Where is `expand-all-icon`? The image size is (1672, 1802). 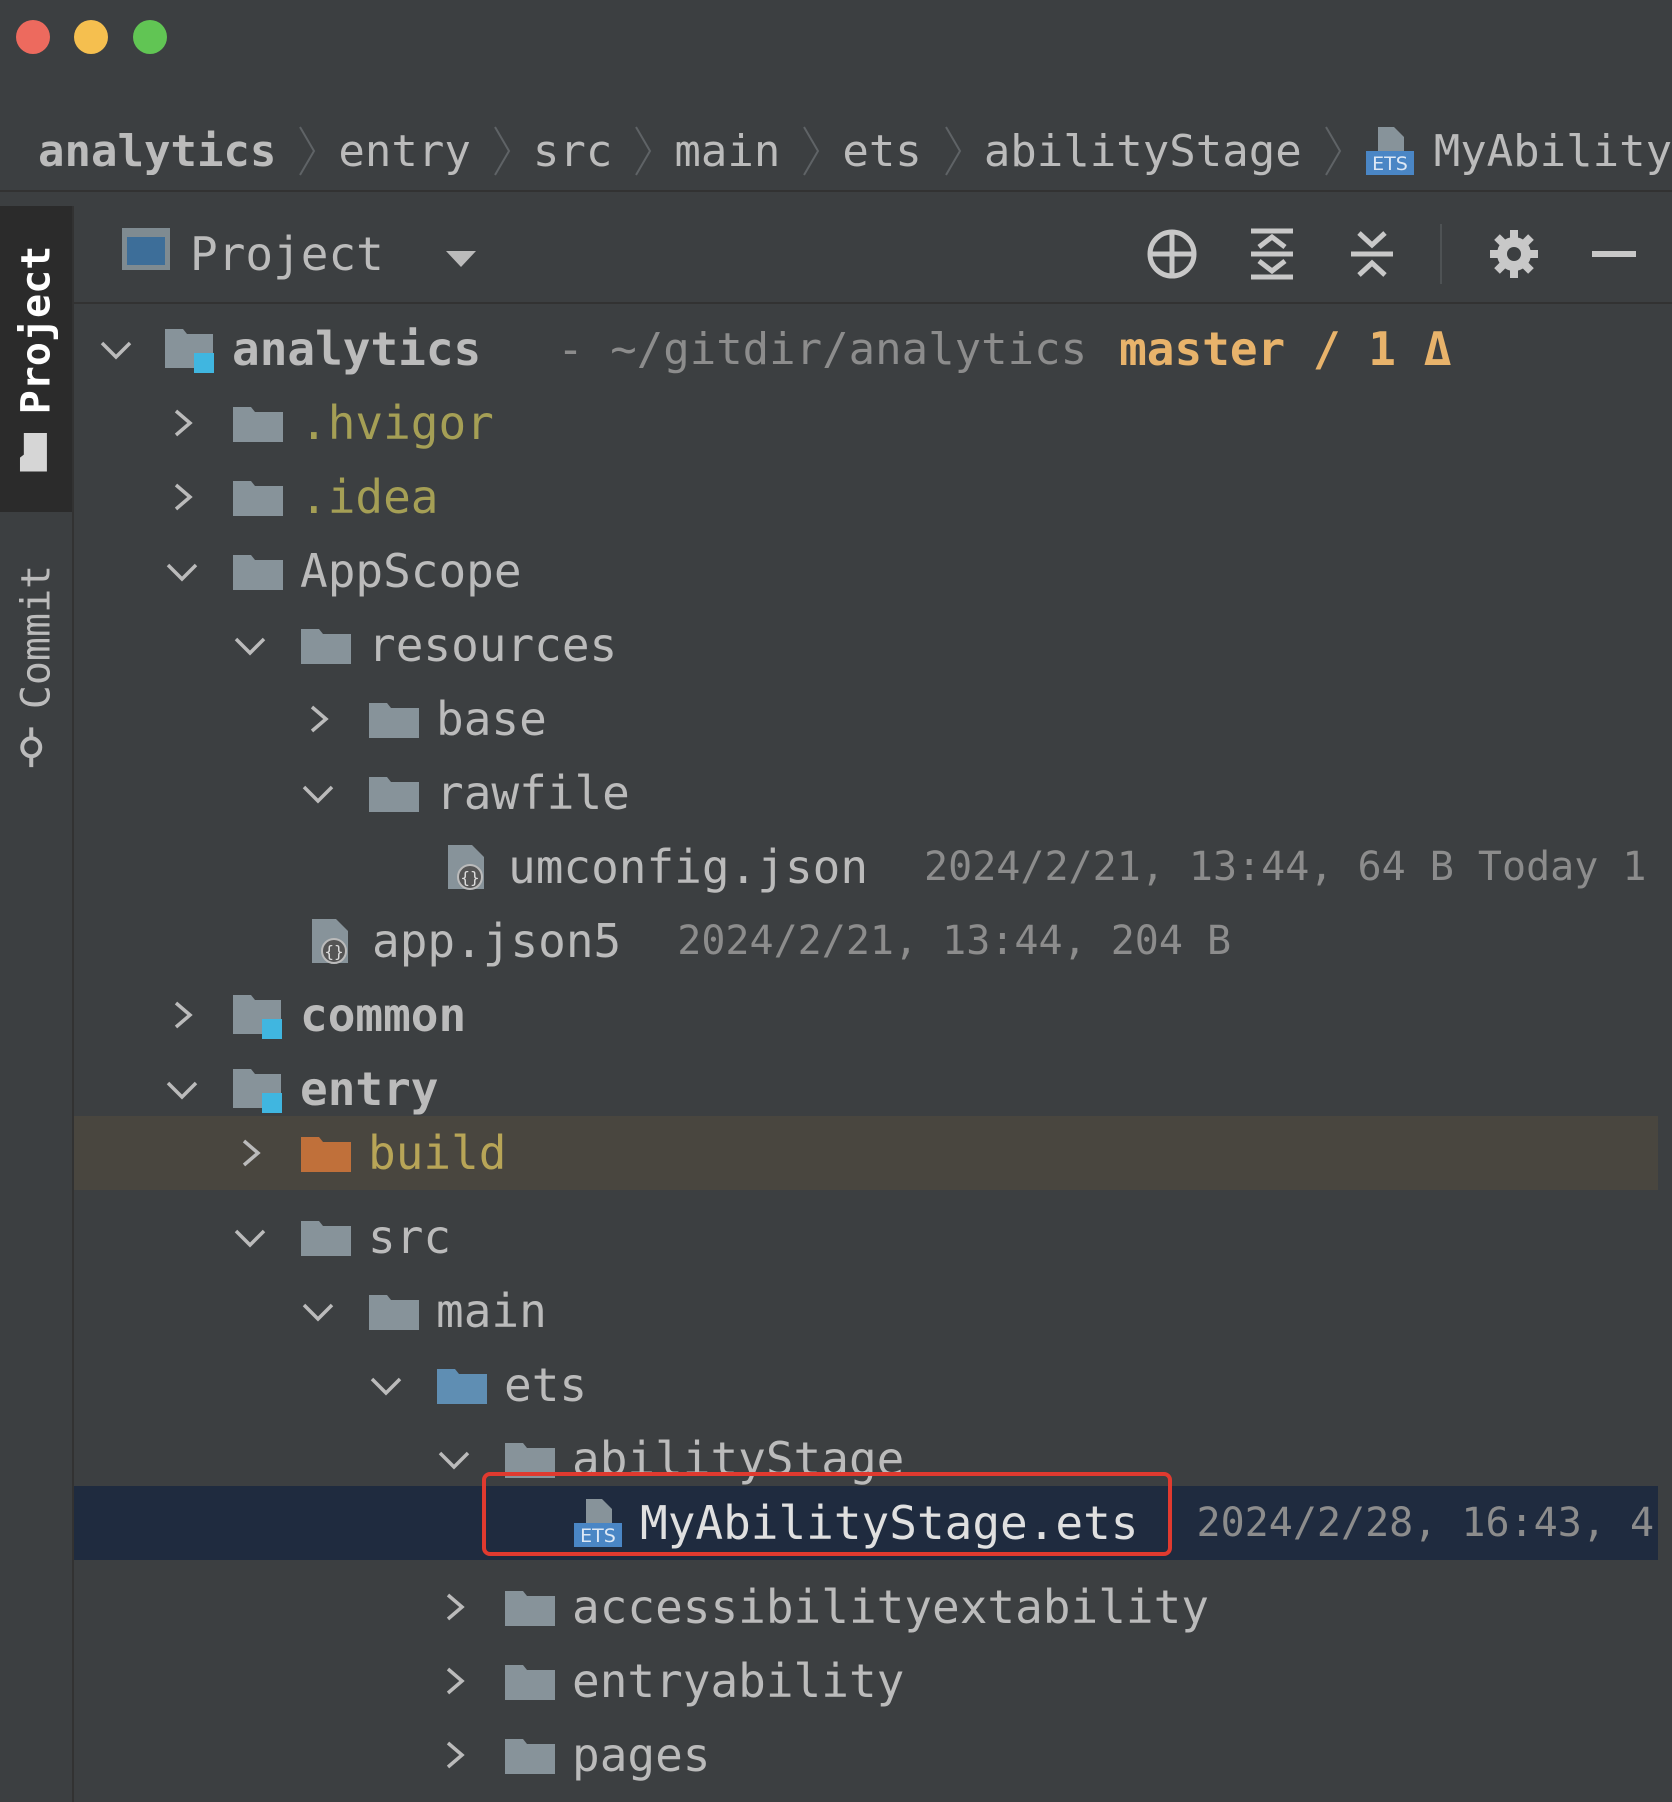 expand-all-icon is located at coordinates (1272, 254).